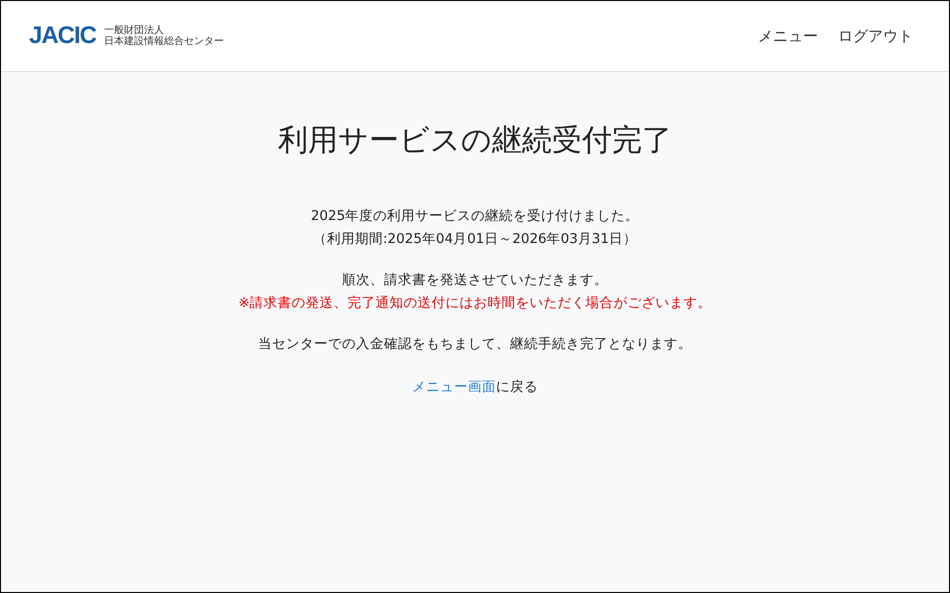  Describe the element at coordinates (475, 239) in the screenshot. I see `message-text: （利用期間:2025年04月01日～2026年03月31日）` at that location.